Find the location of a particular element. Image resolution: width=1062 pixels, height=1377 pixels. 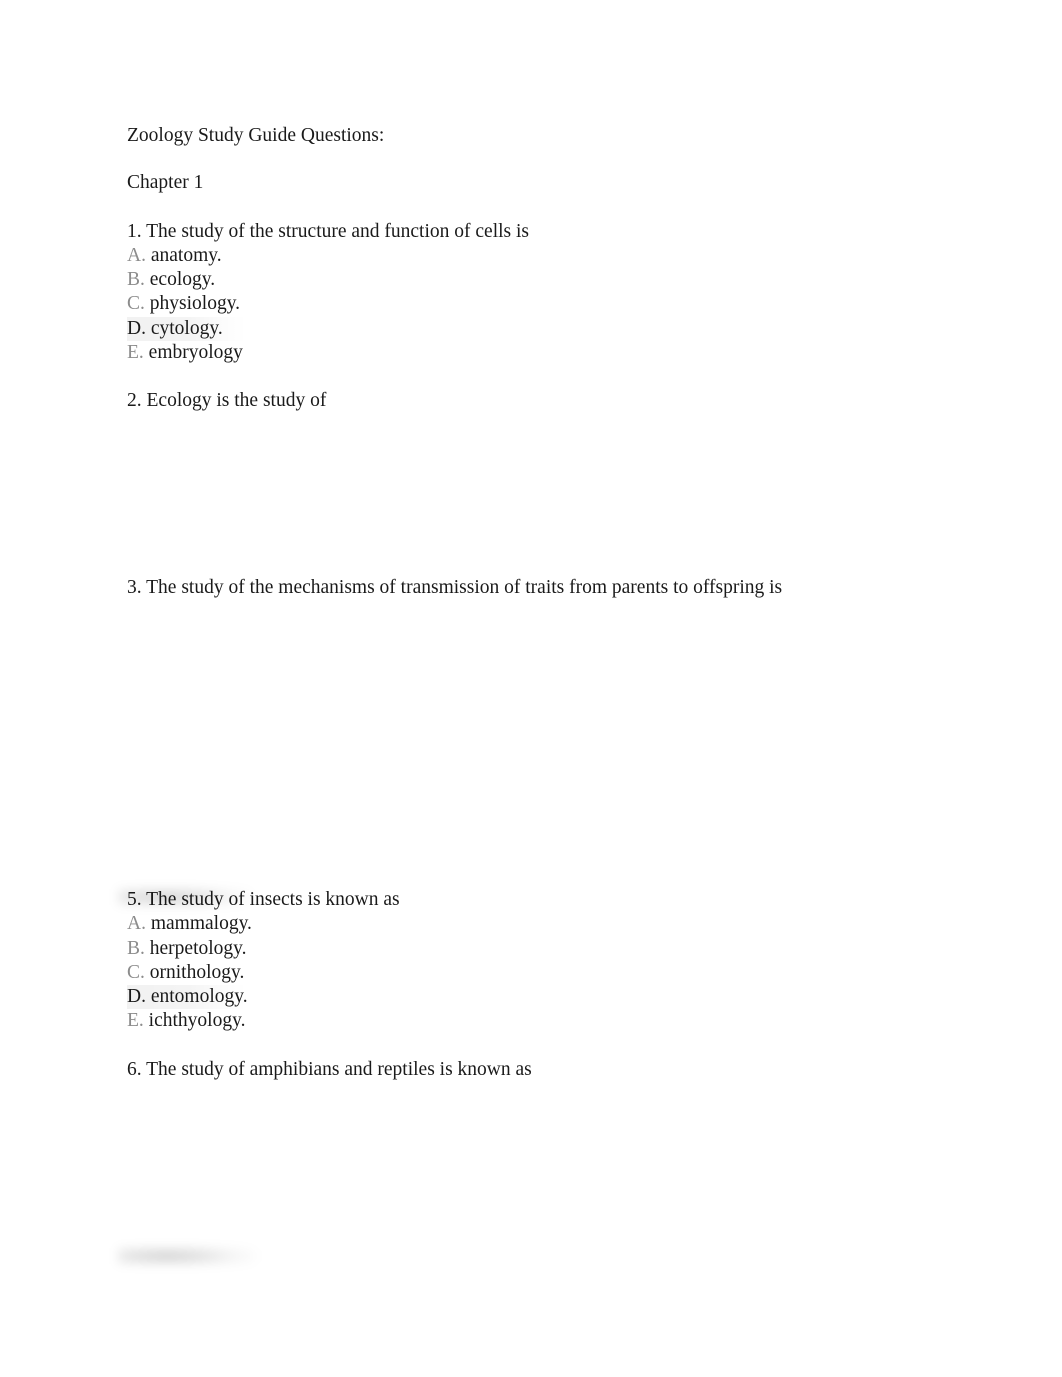

question-stem-5: 5. The study of insects is known as is located at coordinates (263, 899).